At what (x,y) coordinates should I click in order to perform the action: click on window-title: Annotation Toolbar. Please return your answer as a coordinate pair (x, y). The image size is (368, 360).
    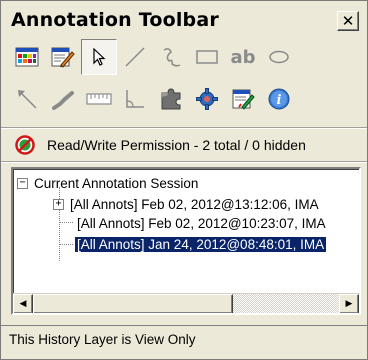
    Looking at the image, I should click on (115, 20).